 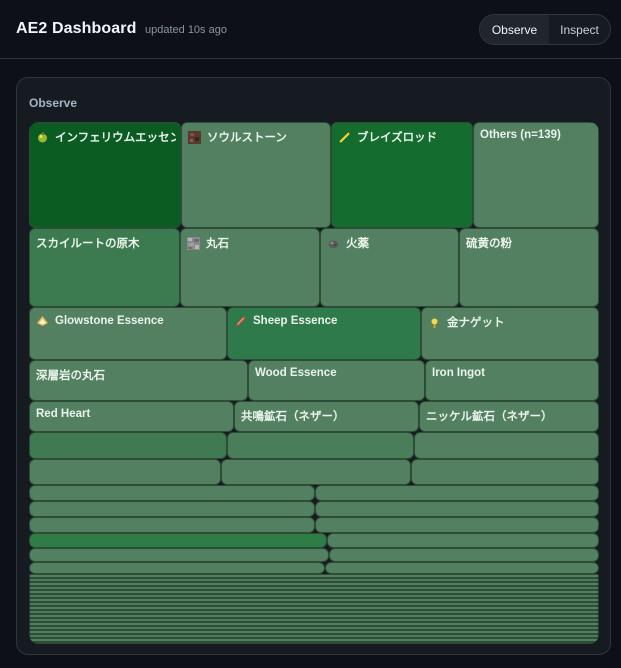 I want to click on treemap-tile-label: スカイルートの原木, so click(x=105, y=243).